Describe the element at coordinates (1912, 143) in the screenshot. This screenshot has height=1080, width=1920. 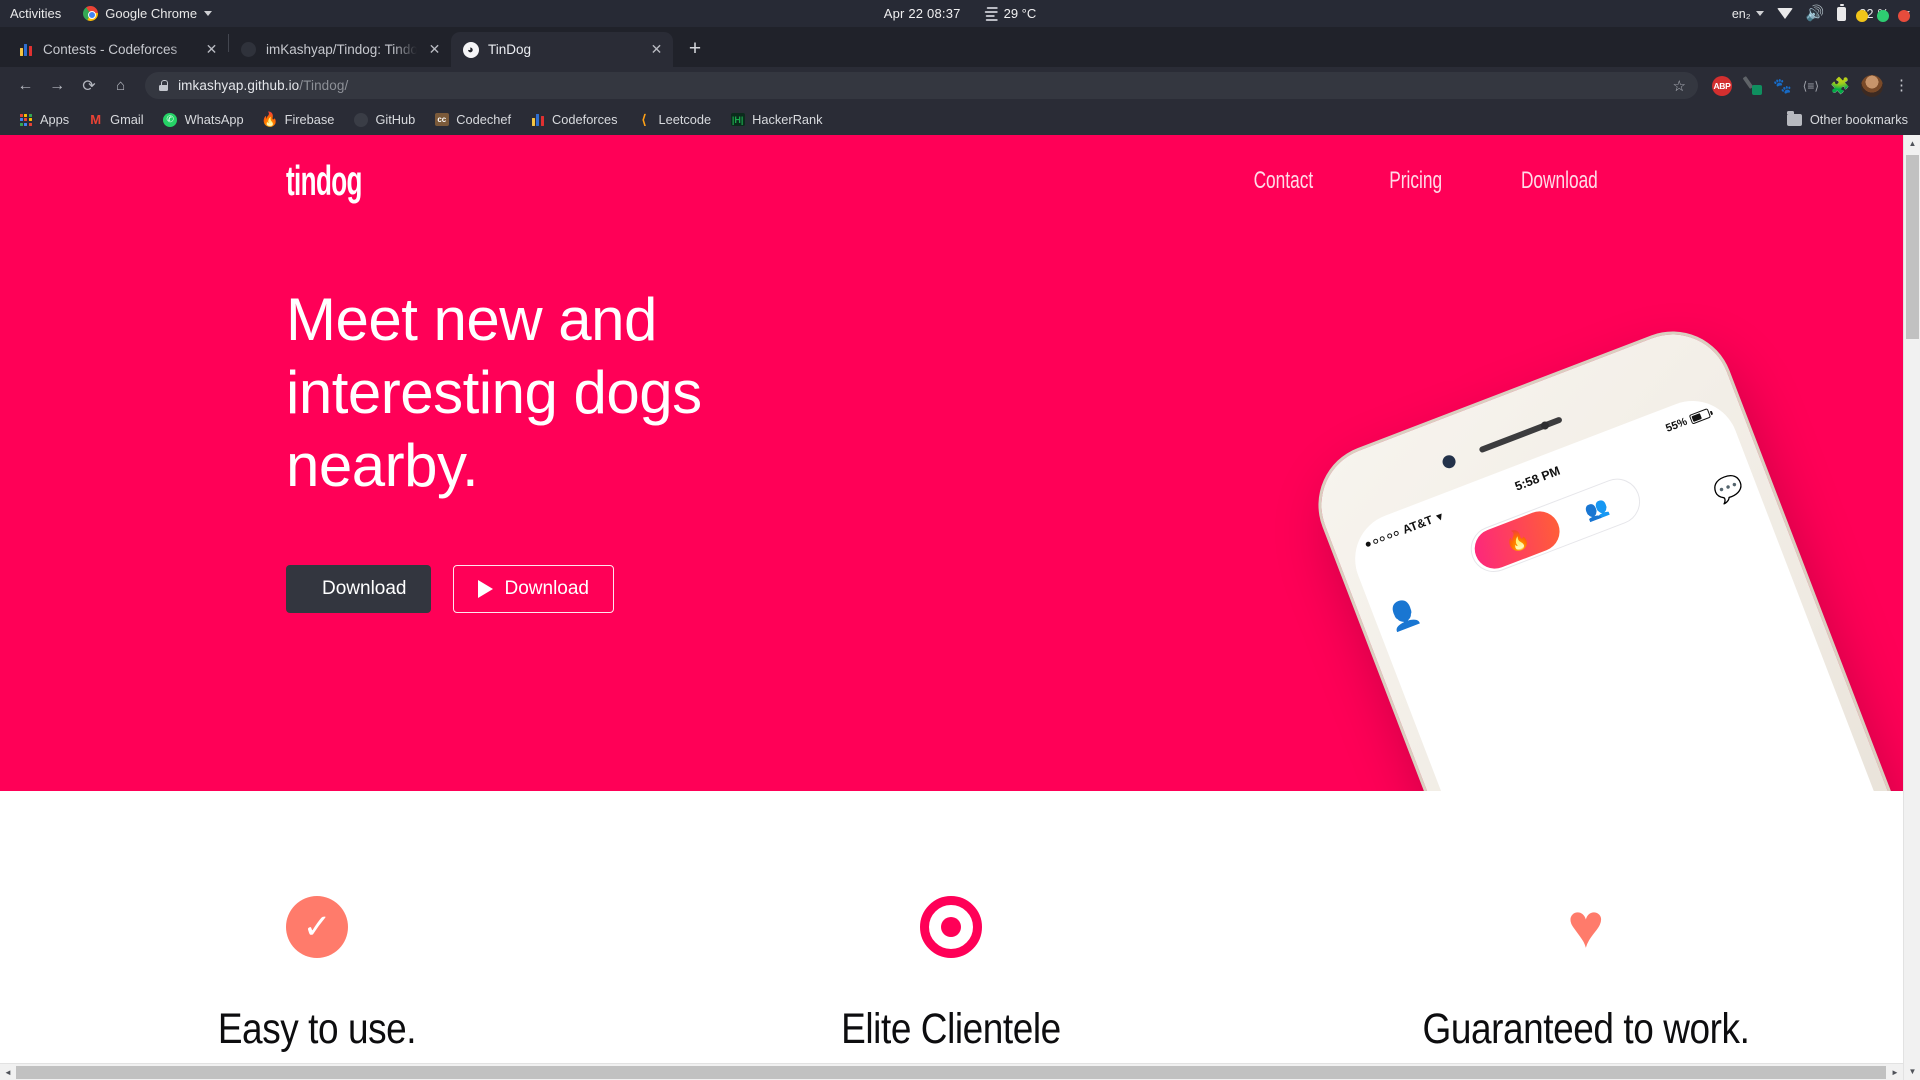
I see `scroll-up-arrow-icon: ▲` at that location.